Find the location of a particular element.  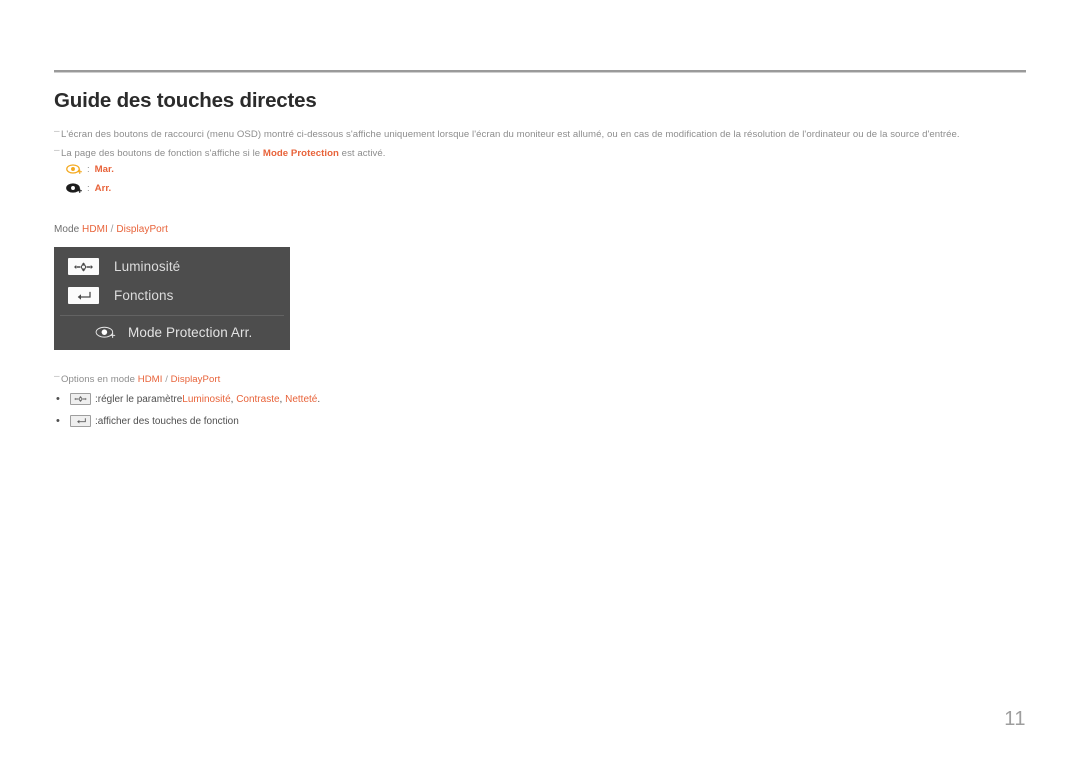

mode-line: Mode HDMI / DisplayPort is located at coordinates (111, 229).